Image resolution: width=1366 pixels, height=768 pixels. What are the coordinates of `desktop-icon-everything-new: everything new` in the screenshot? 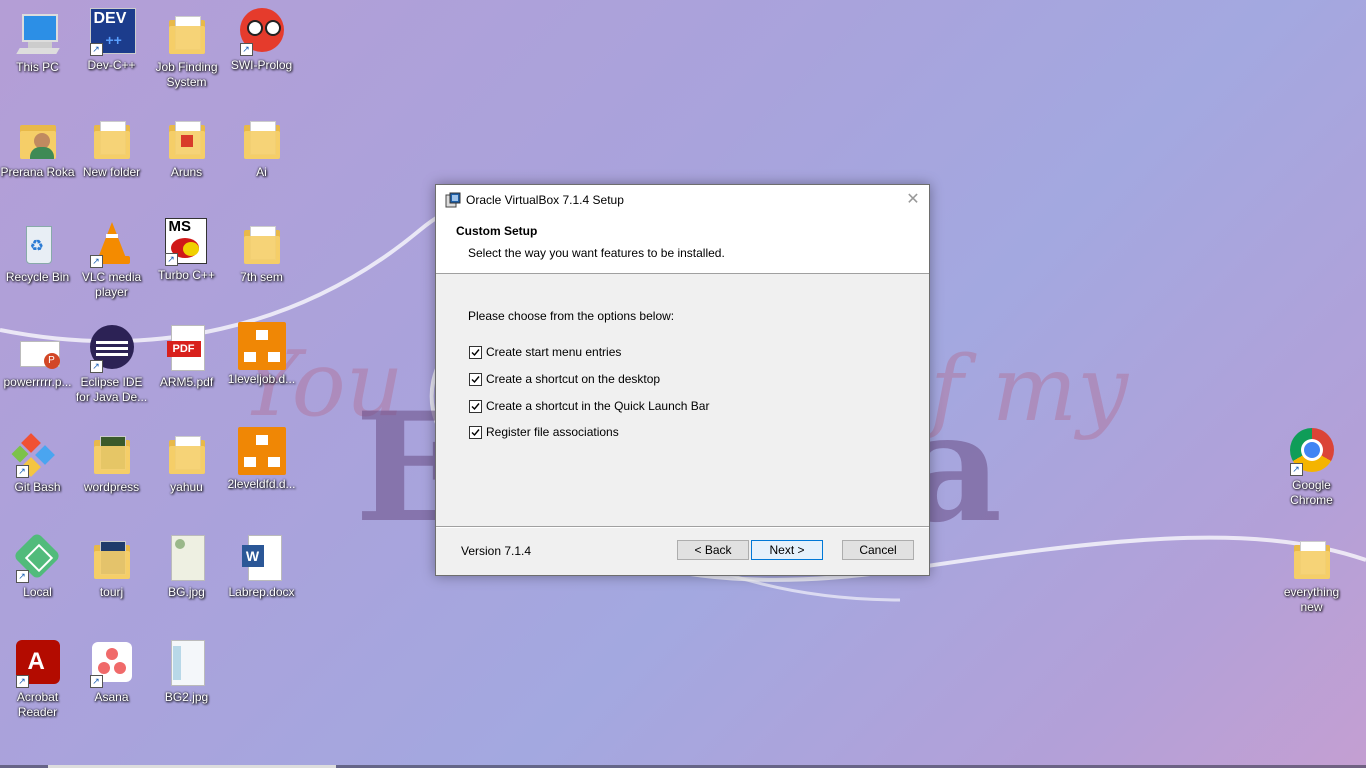 It's located at (1311, 575).